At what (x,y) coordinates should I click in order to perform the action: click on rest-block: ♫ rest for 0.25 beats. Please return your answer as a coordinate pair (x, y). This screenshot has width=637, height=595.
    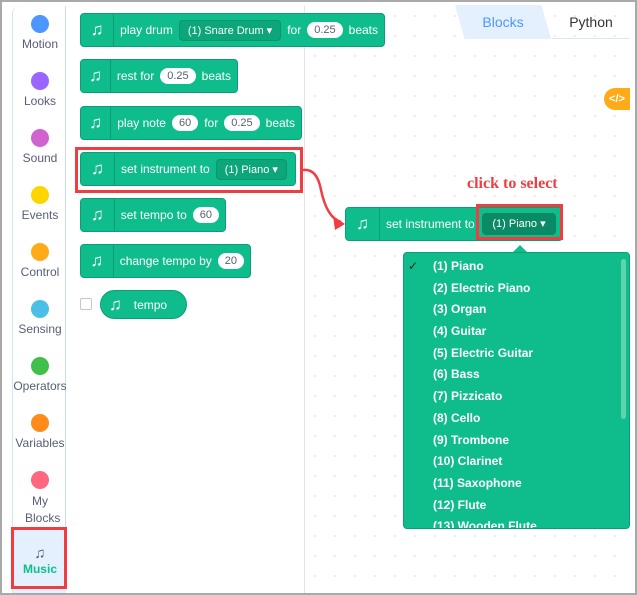
    Looking at the image, I should click on (159, 76).